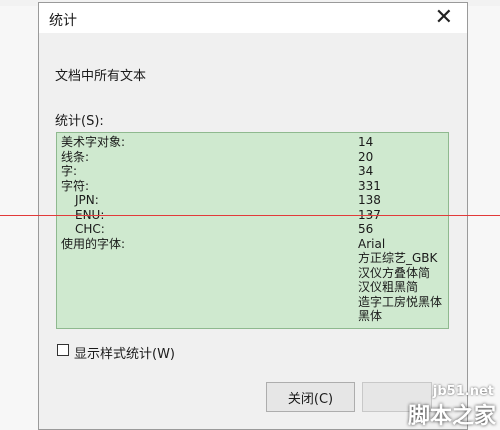 The height and width of the screenshot is (430, 500). What do you see at coordinates (75, 156) in the screenshot?
I see `stat-label: 线条:` at bounding box center [75, 156].